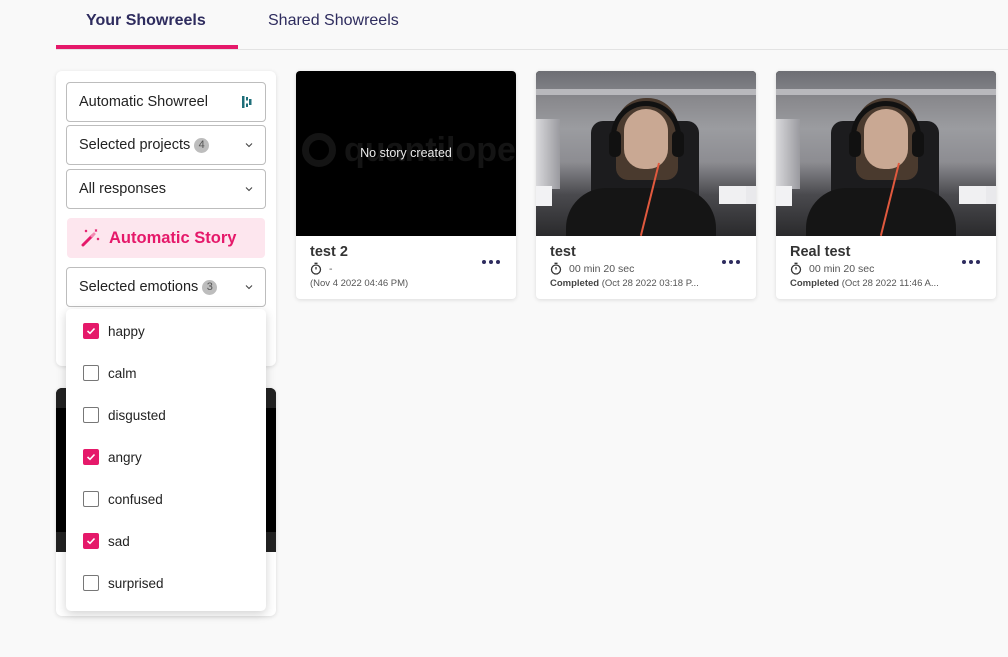  I want to click on responses-select: All responses, so click(166, 189).